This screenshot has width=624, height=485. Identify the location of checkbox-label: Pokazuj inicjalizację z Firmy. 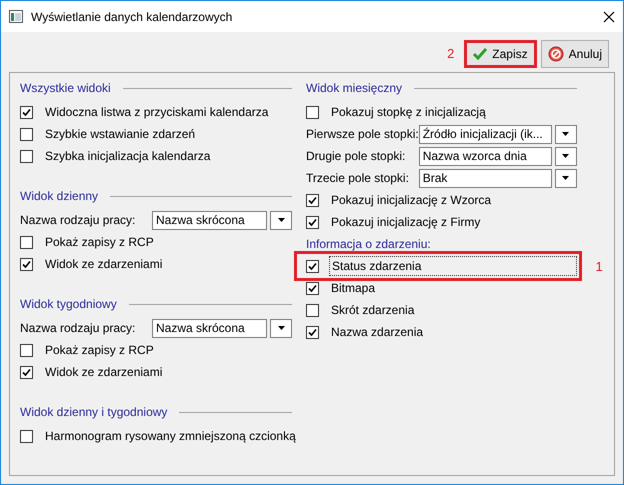
(406, 222).